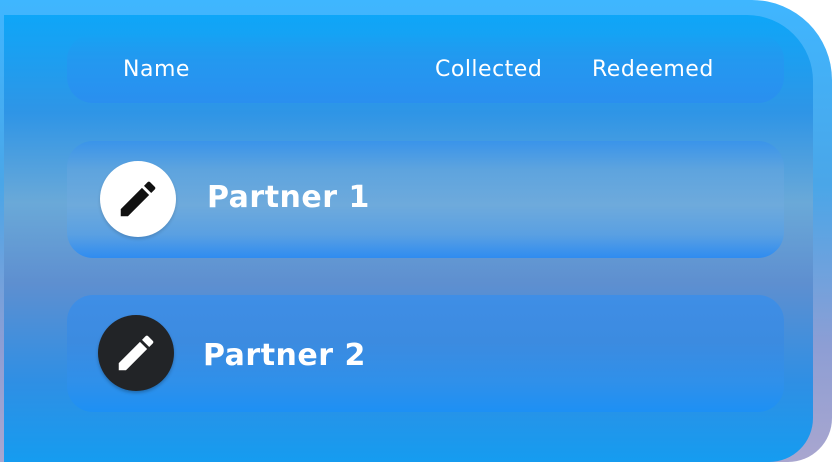 Image resolution: width=832 pixels, height=462 pixels. Describe the element at coordinates (284, 355) in the screenshot. I see `partner-name: Partner 2` at that location.